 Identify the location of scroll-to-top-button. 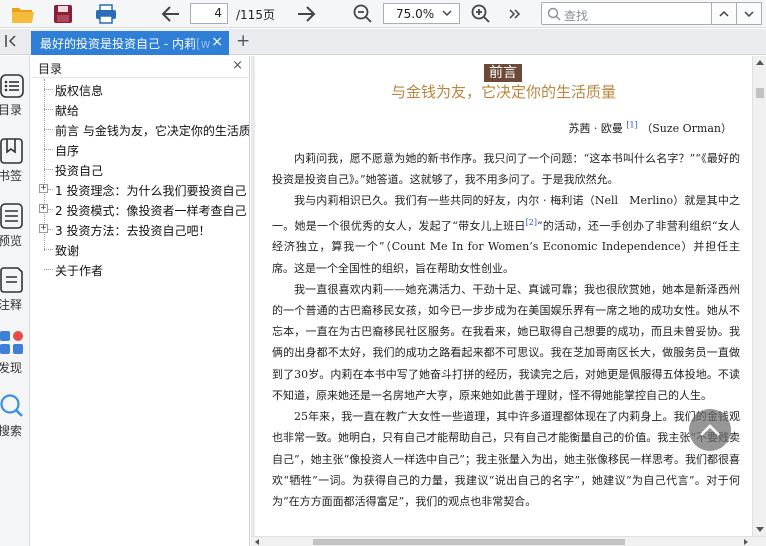
(710, 430).